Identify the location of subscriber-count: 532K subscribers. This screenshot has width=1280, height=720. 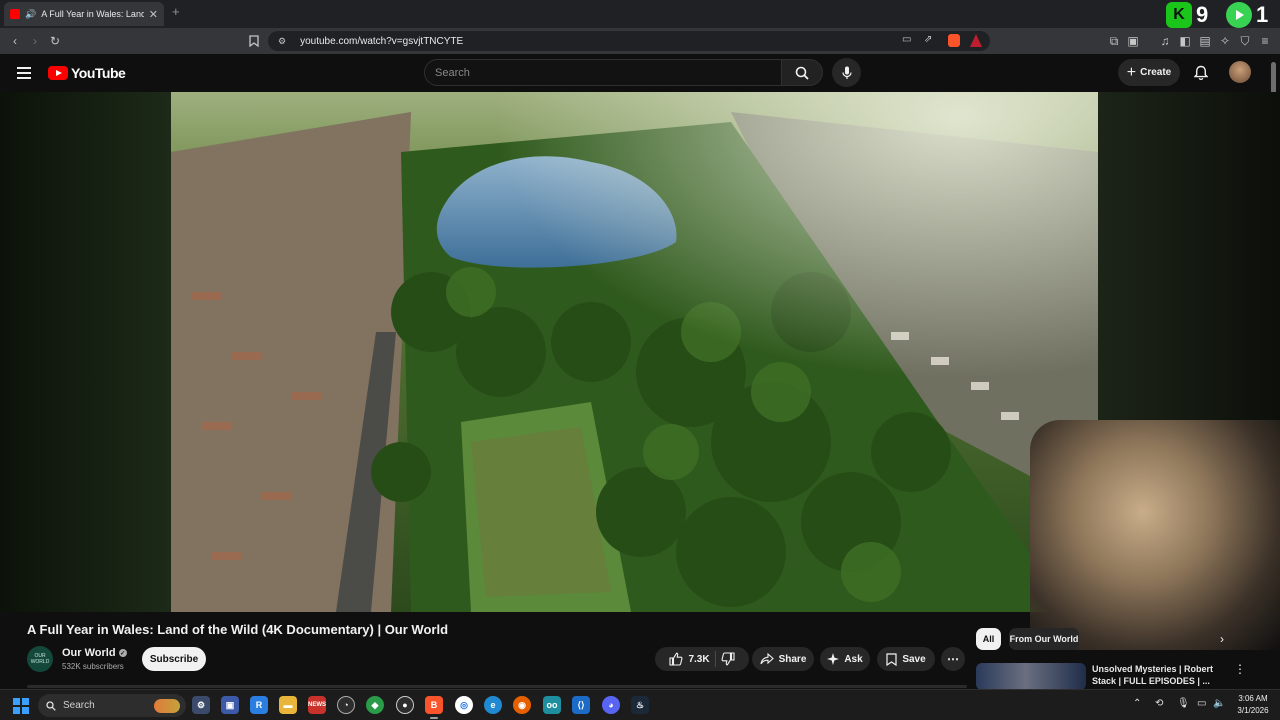
(93, 666).